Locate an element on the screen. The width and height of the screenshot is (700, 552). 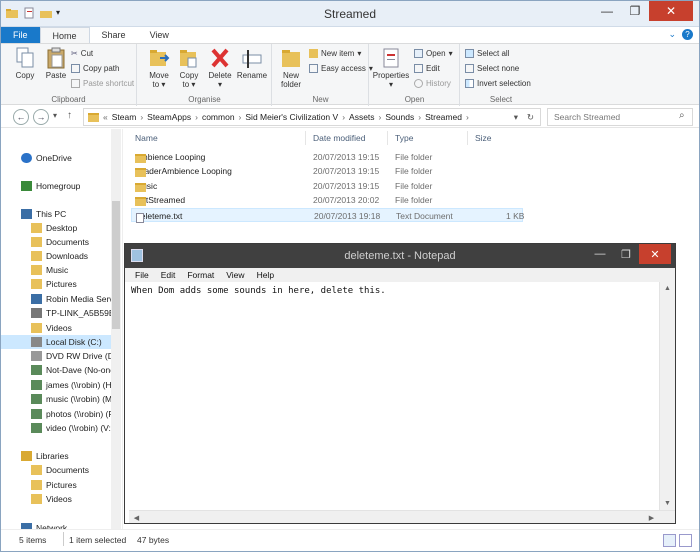
copy-path-button: Copy path is located at coordinates (95, 68).